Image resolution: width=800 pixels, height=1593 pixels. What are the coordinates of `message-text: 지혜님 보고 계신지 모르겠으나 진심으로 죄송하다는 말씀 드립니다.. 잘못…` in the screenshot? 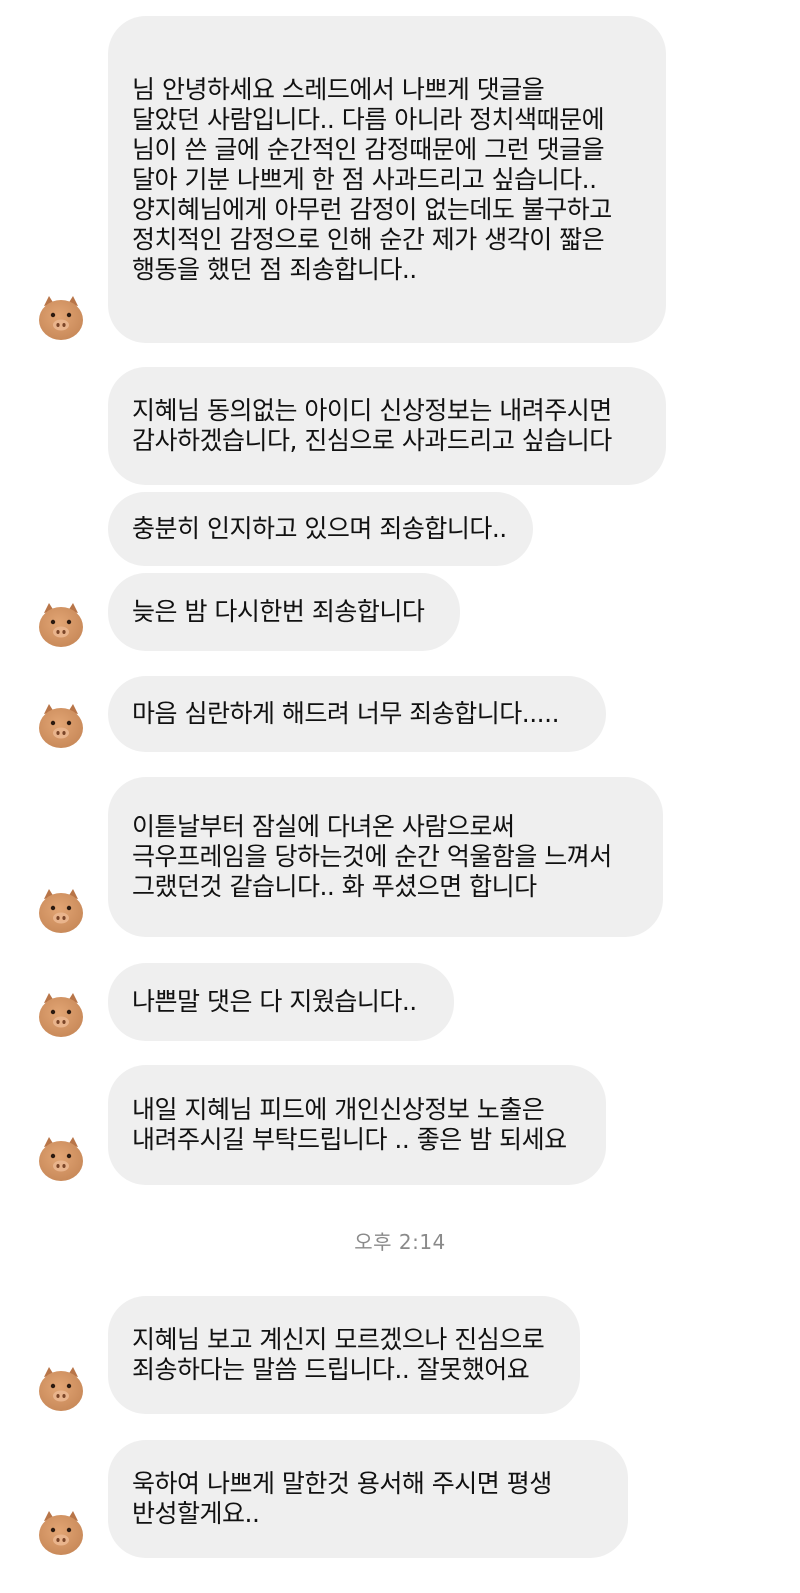 It's located at (338, 1354).